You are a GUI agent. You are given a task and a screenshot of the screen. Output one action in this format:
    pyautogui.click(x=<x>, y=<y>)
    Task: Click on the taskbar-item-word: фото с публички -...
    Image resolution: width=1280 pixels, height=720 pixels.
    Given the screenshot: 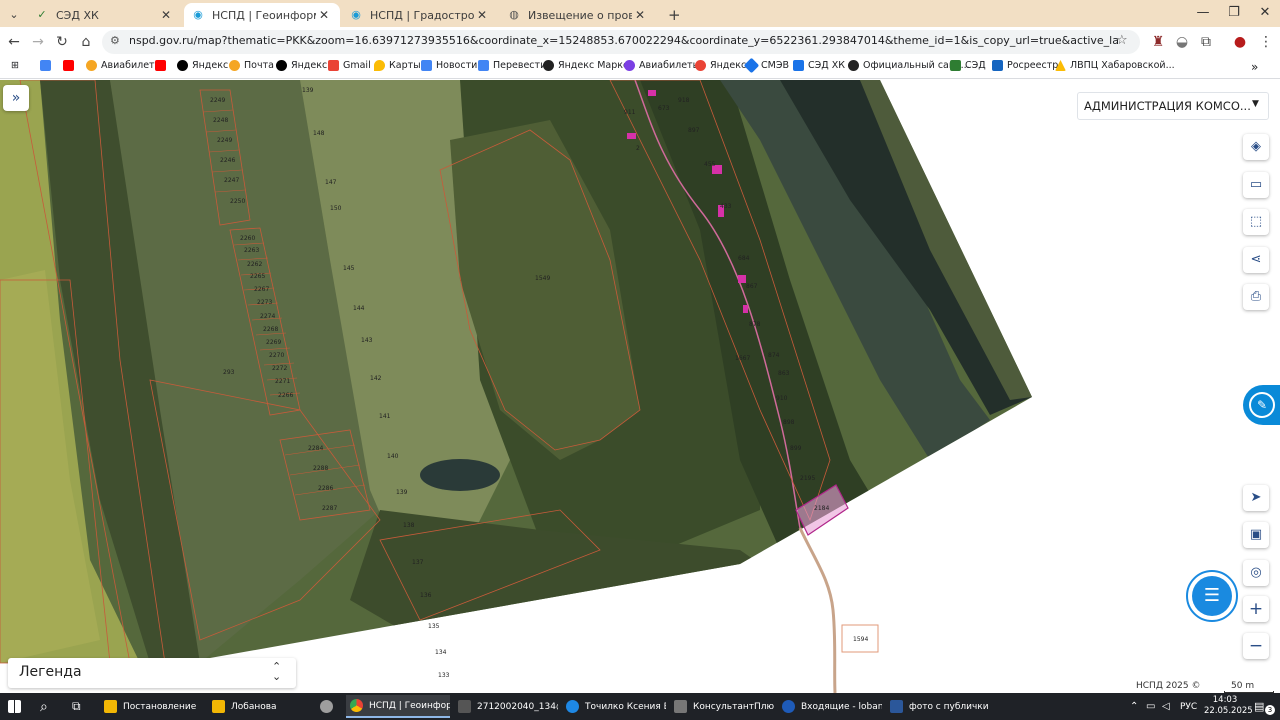 What is the action you would take?
    pyautogui.click(x=938, y=706)
    